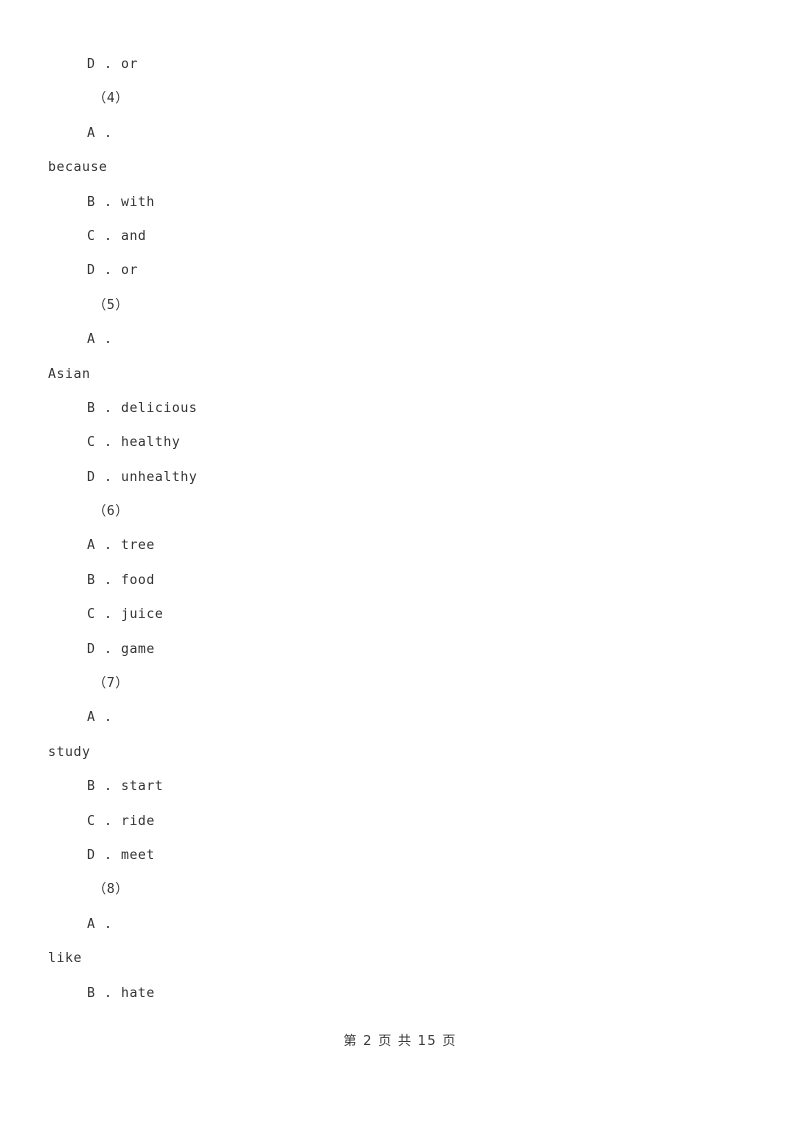  What do you see at coordinates (121, 993) in the screenshot?
I see `answer-option-line: B . hate` at bounding box center [121, 993].